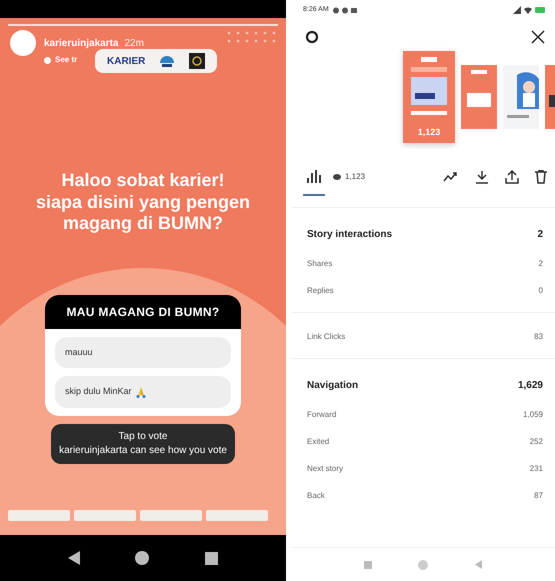 The height and width of the screenshot is (581, 555). Describe the element at coordinates (349, 235) in the screenshot. I see `section-title: Story interactions` at that location.